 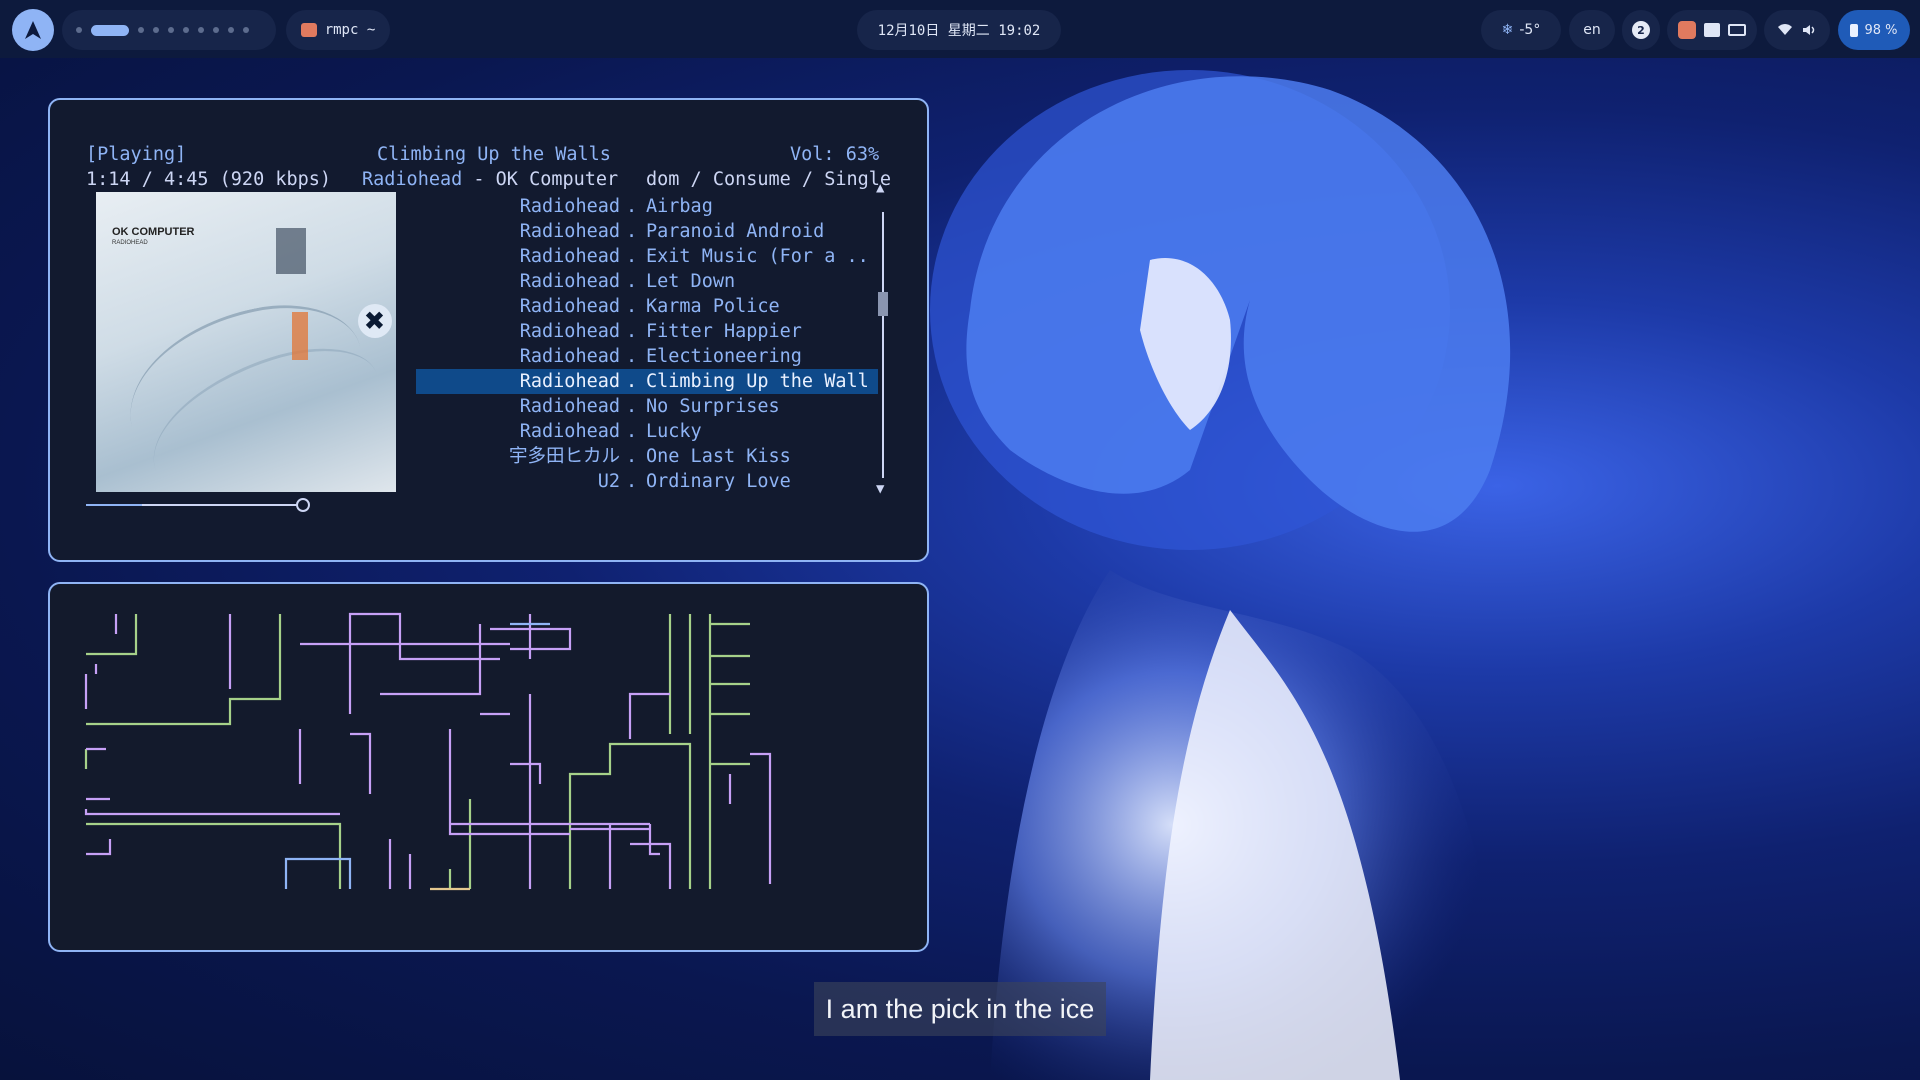 I want to click on tray-app-icon, so click(x=1687, y=30).